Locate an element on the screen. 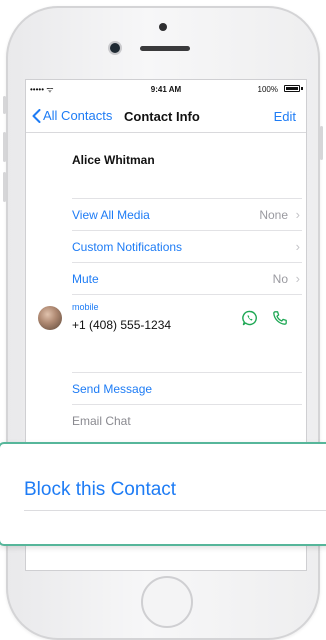  front-camera is located at coordinates (115, 48).